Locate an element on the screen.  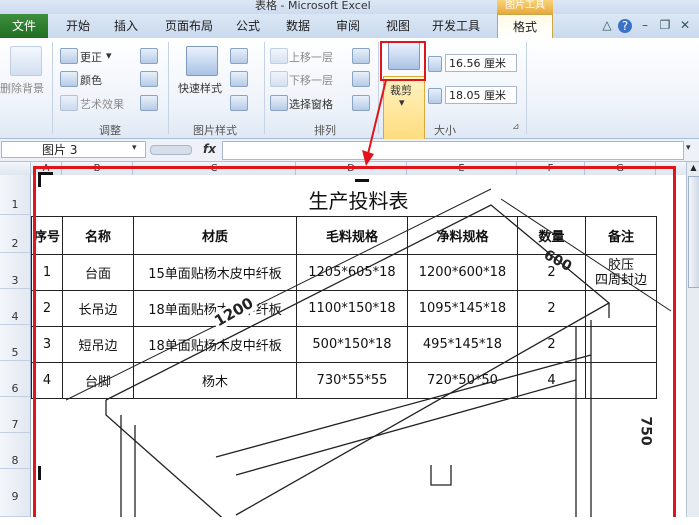
row-header-5: 5 is located at coordinates (15, 343).